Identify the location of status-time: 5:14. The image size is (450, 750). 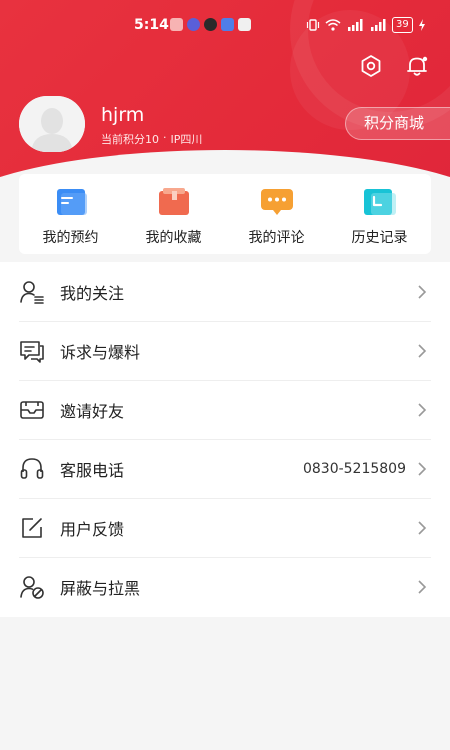
(151, 25).